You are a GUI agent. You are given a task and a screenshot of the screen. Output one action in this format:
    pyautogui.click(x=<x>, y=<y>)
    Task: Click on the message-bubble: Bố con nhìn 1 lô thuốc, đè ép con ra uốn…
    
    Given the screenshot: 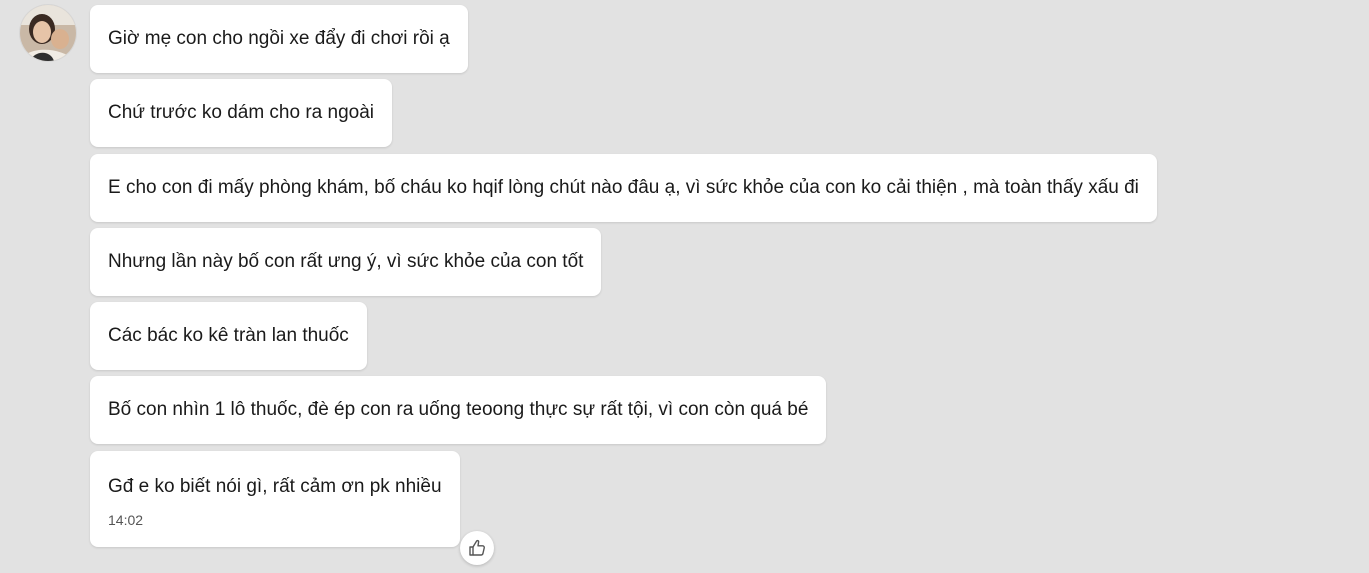 What is the action you would take?
    pyautogui.click(x=458, y=410)
    